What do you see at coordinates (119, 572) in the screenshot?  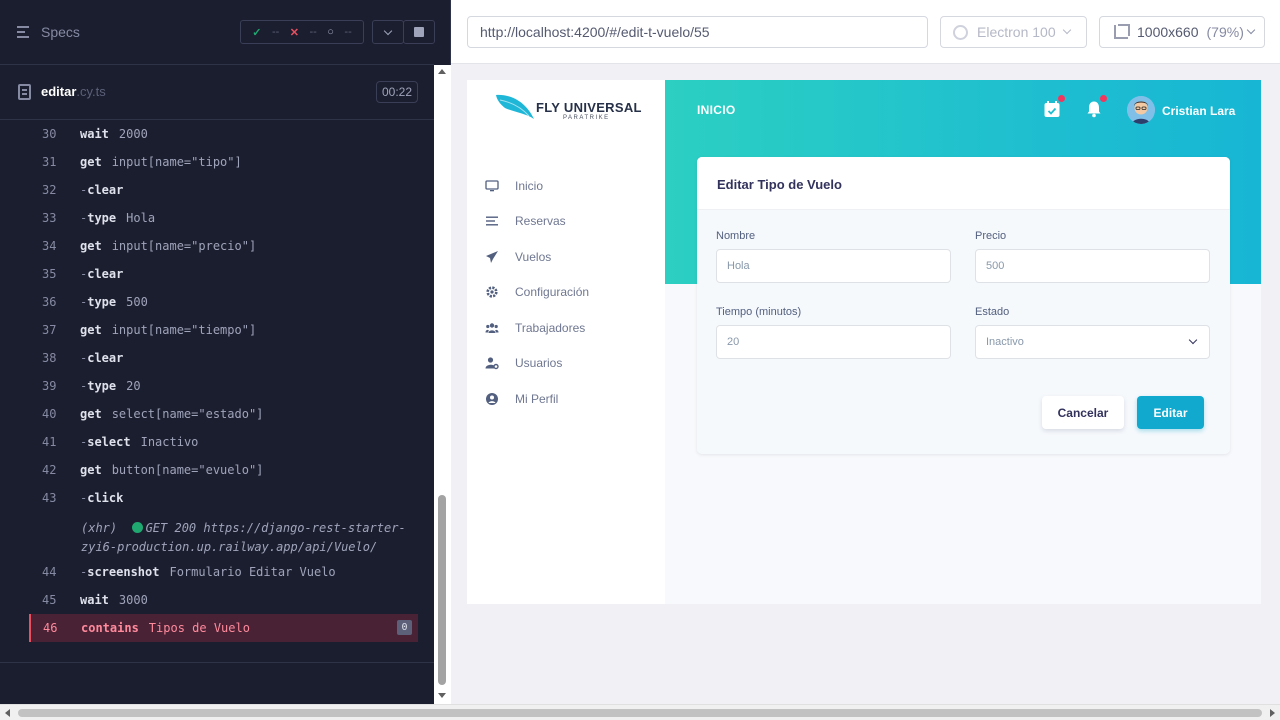 I see `command-name: screenshot` at bounding box center [119, 572].